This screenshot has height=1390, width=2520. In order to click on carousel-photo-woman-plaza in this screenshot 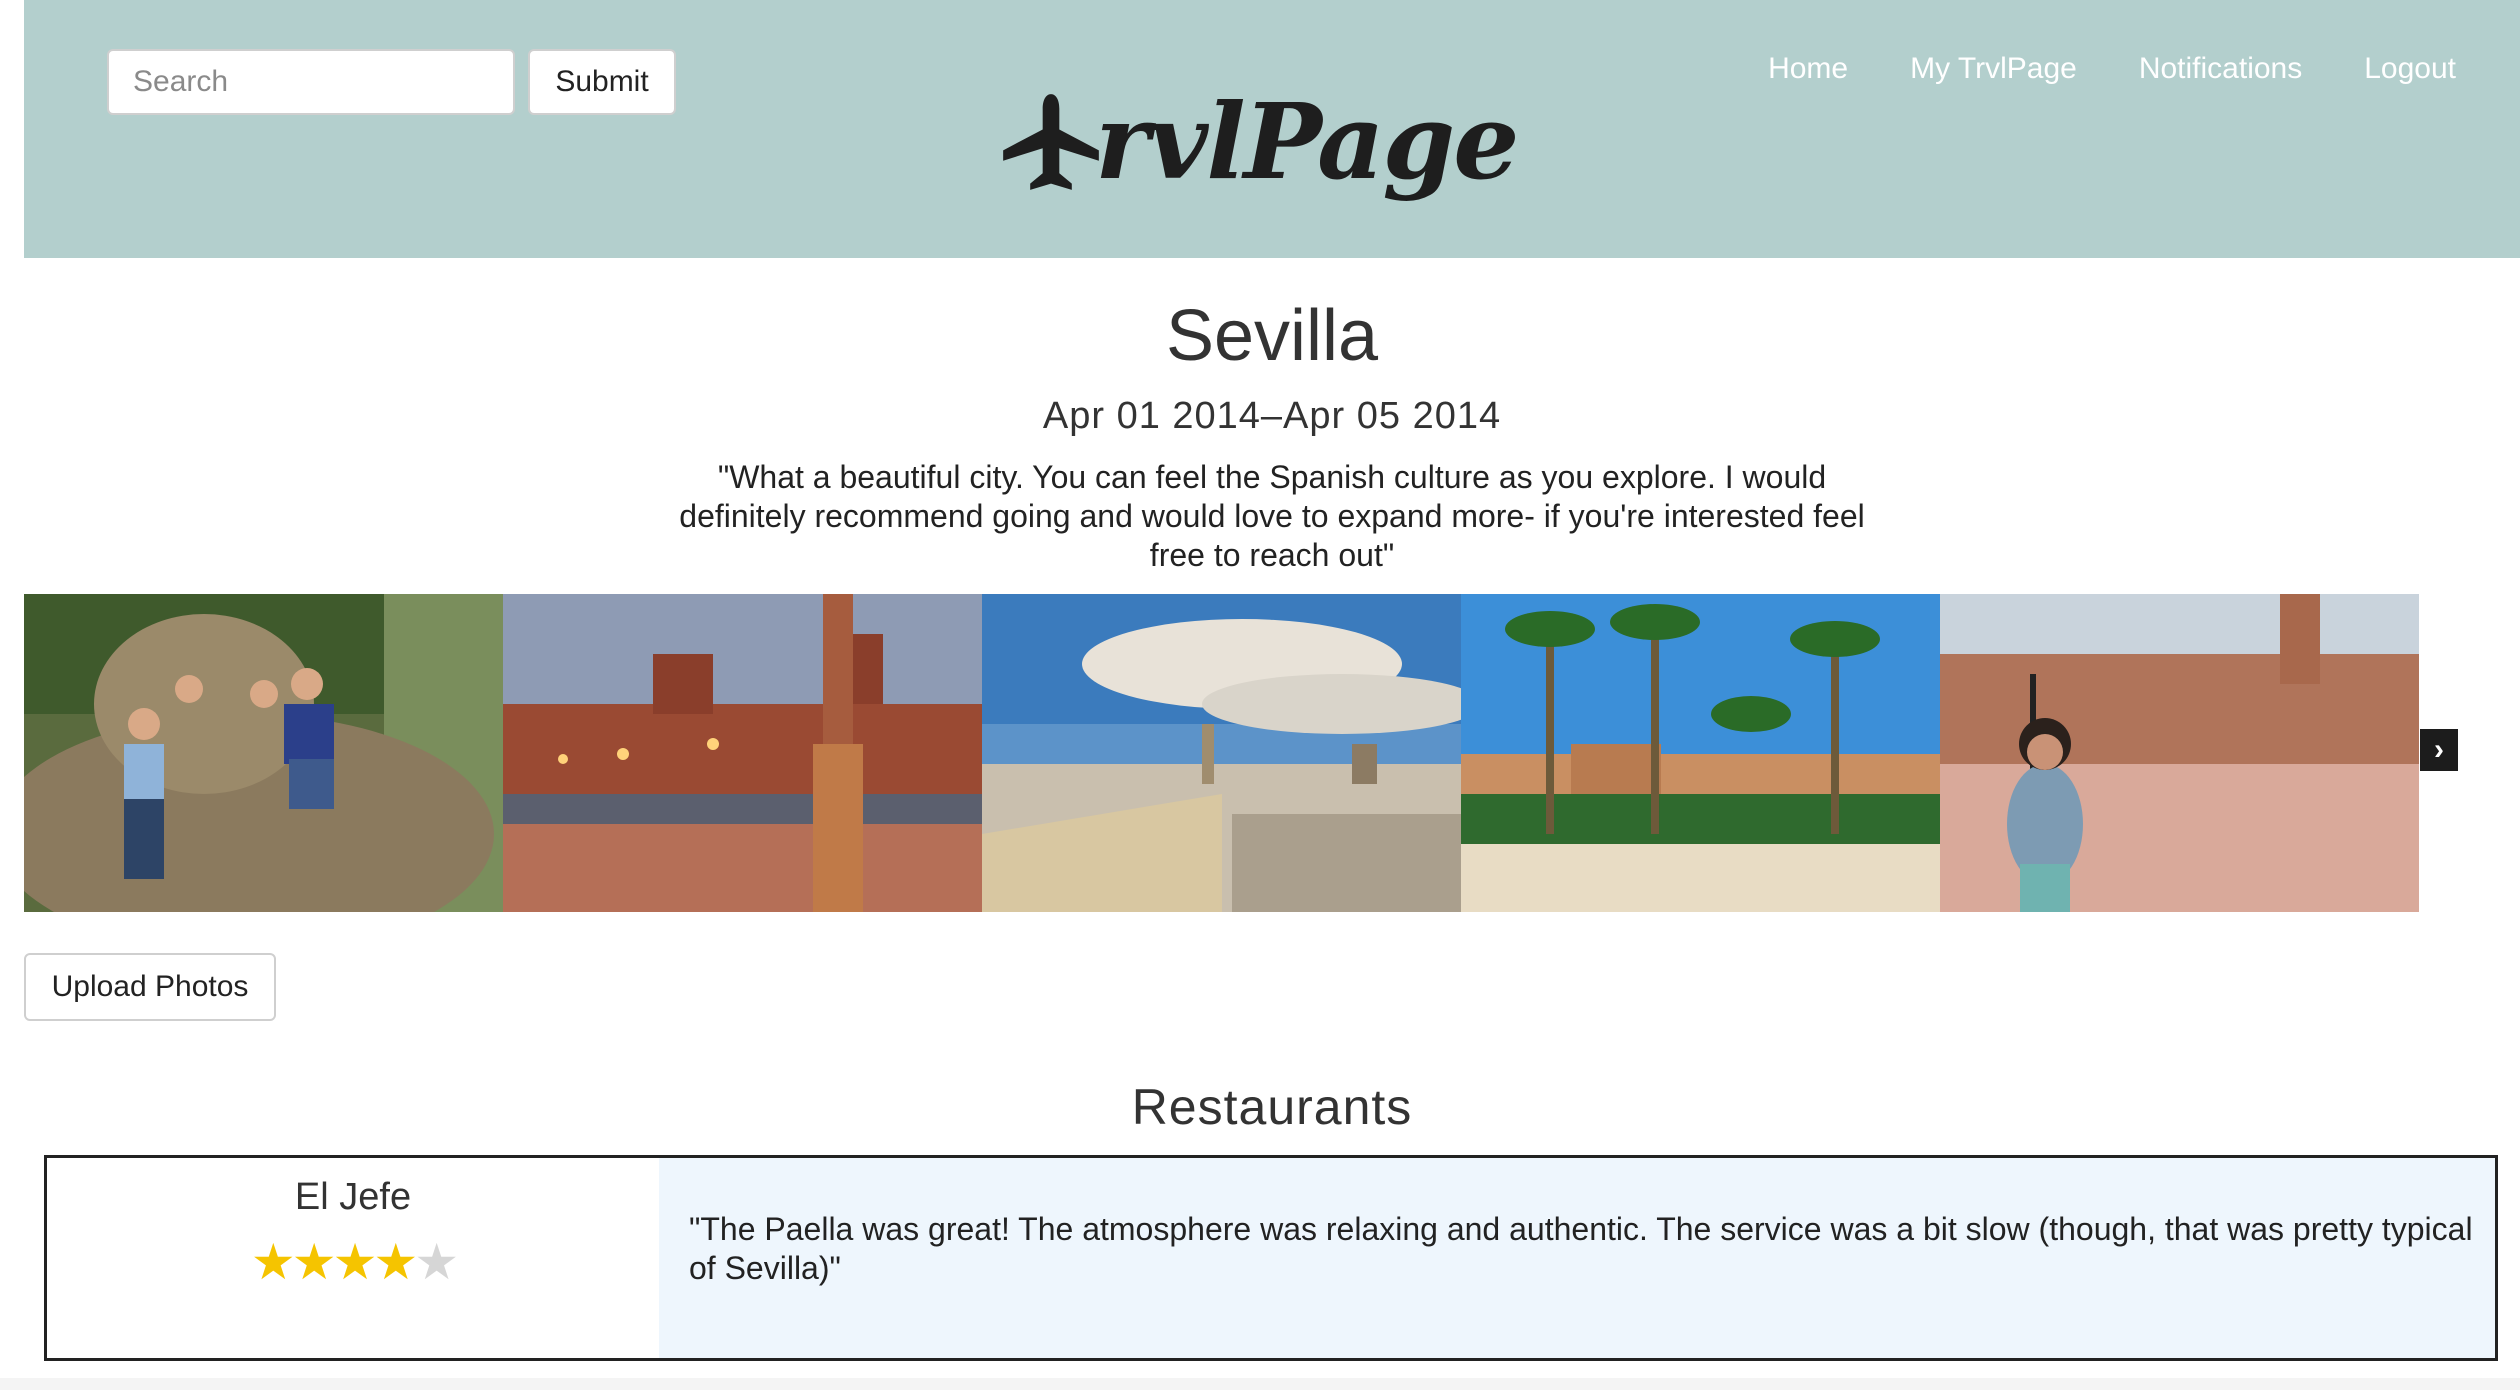, I will do `click(2179, 753)`.